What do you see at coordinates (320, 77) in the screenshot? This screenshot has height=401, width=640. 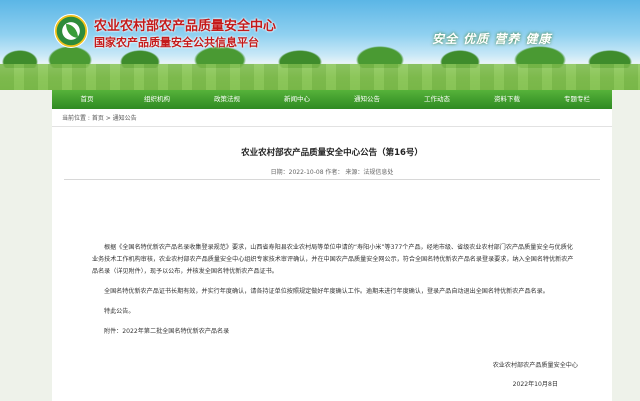 I see `banner-field` at bounding box center [320, 77].